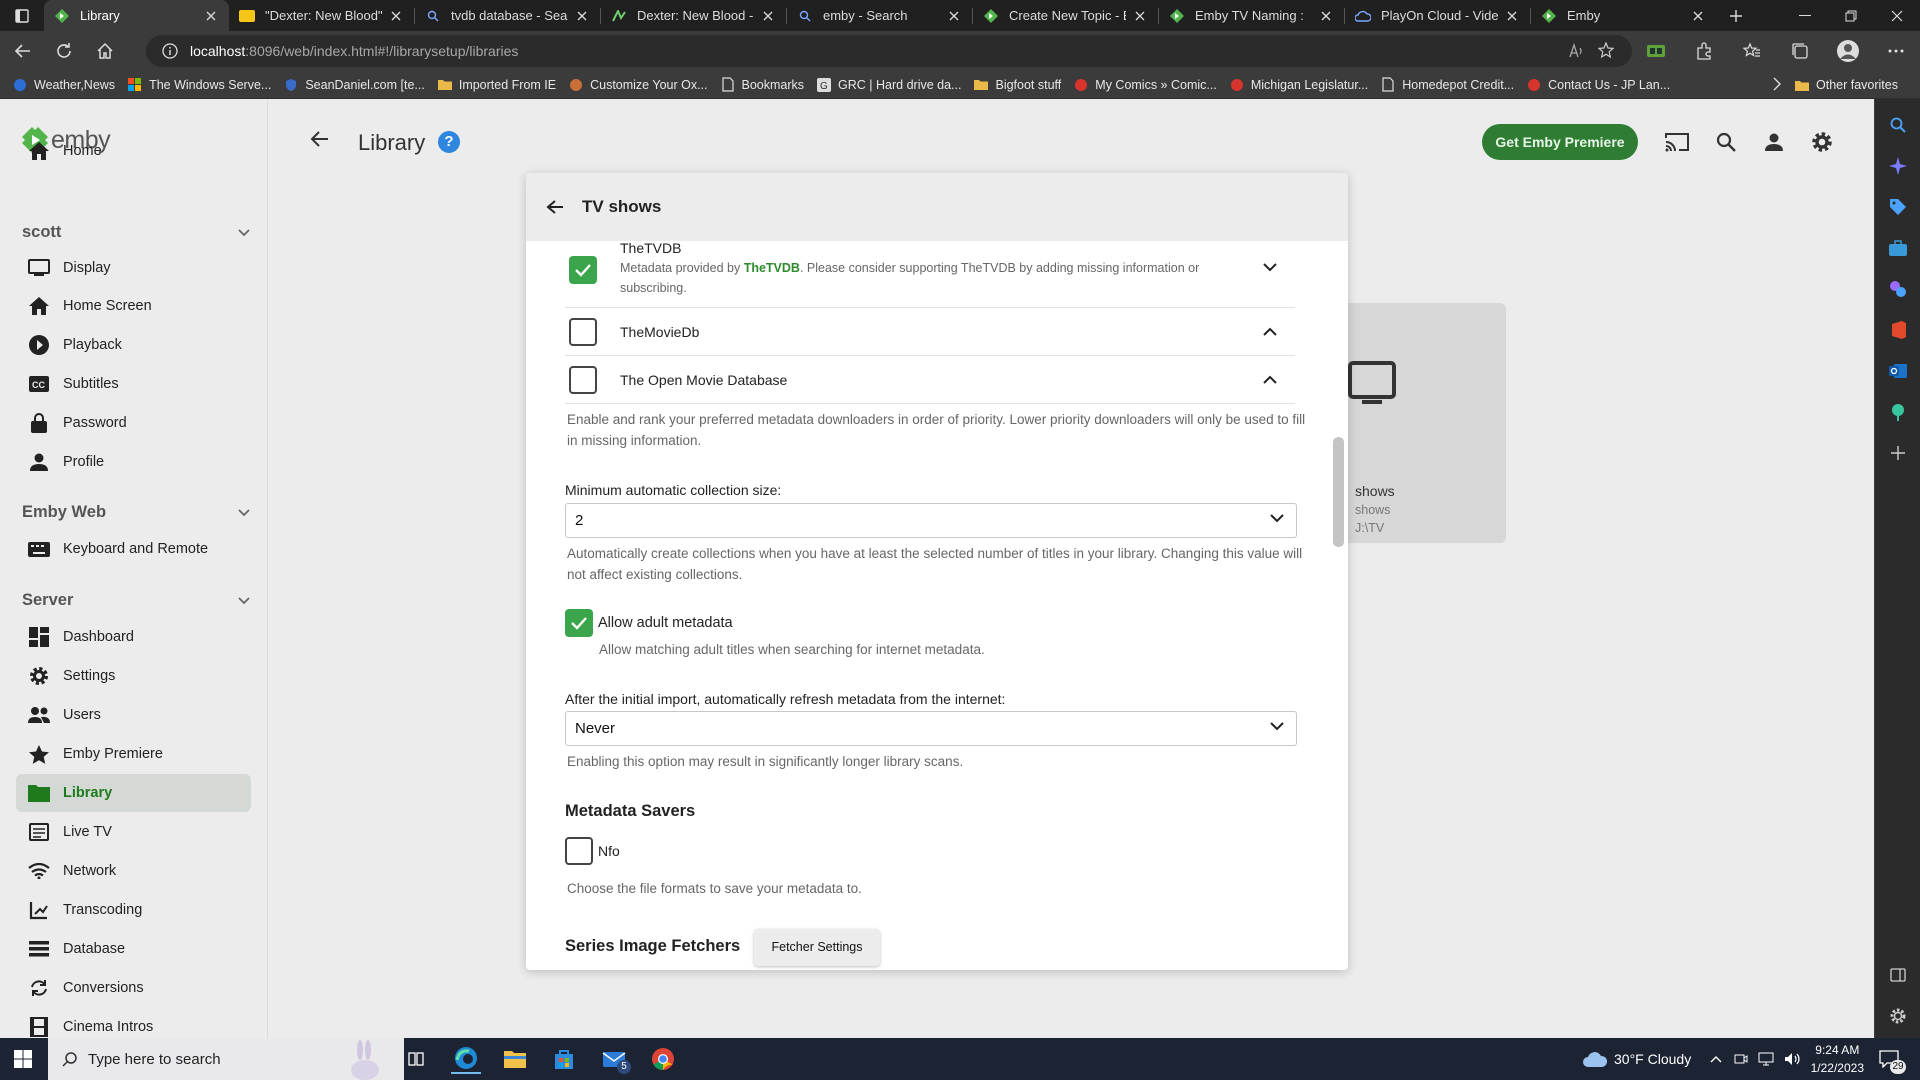  Describe the element at coordinates (1898, 289) in the screenshot. I see `games-icon` at that location.